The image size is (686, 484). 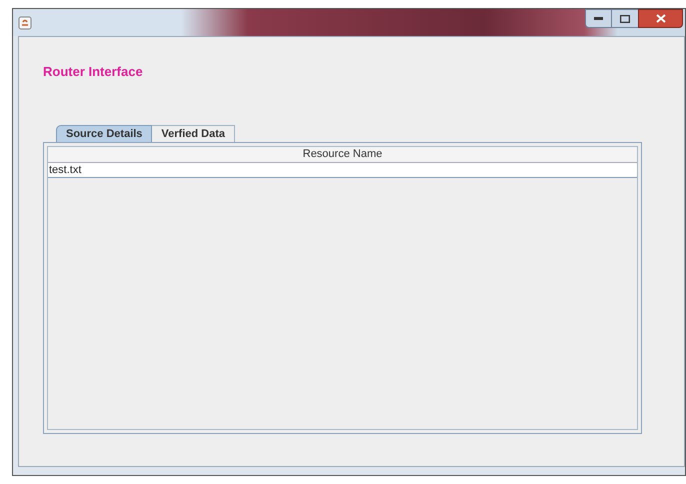 I want to click on maximize-button, so click(x=625, y=18).